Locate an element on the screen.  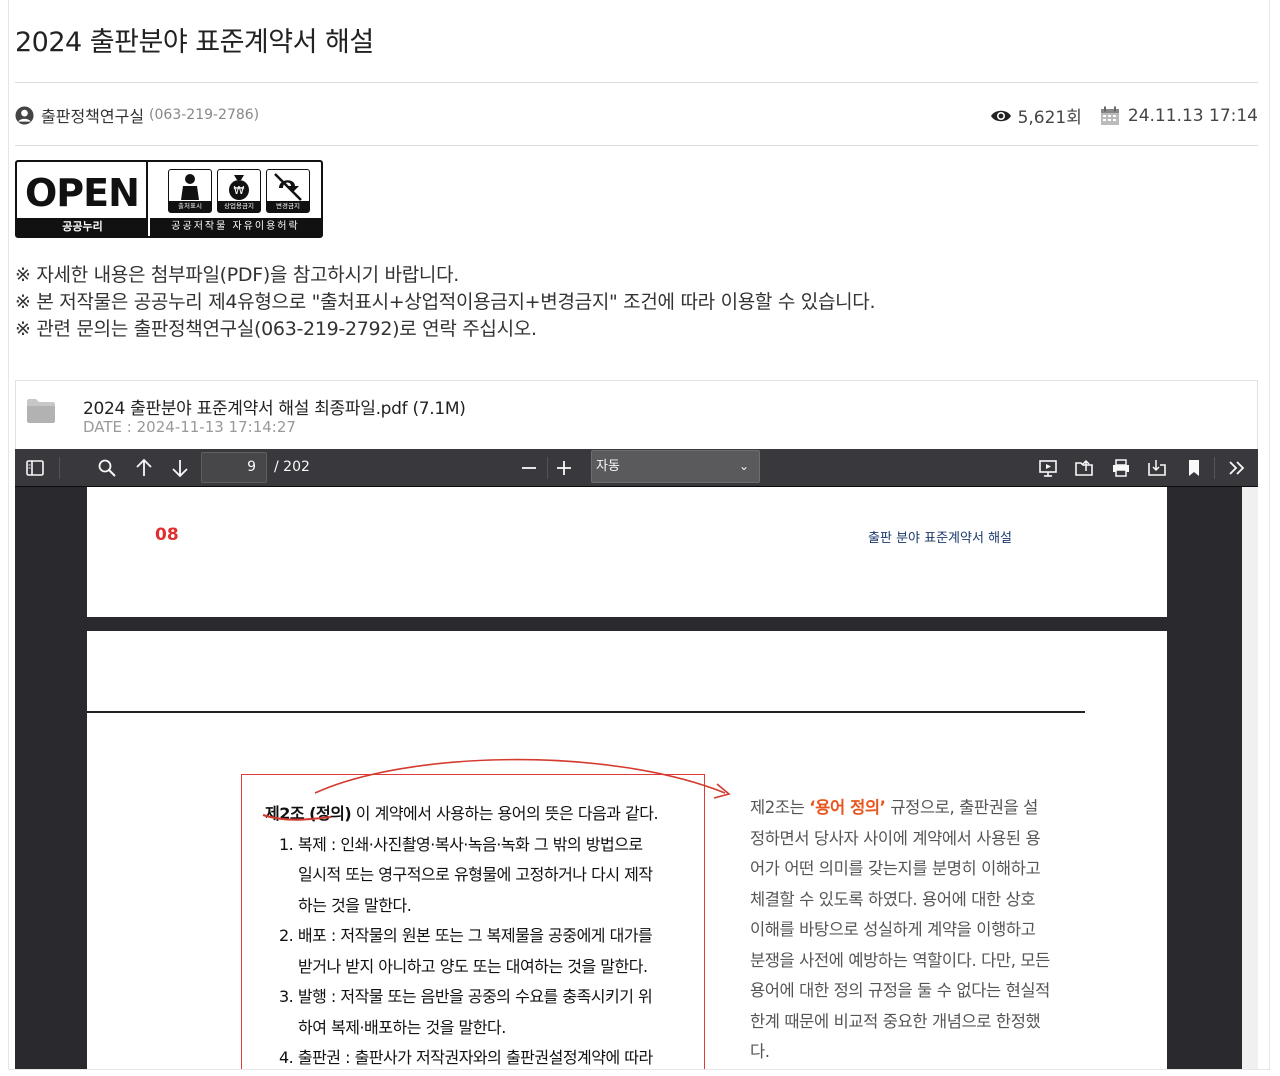
no-derivatives-icon: 변경금지 is located at coordinates (288, 191).